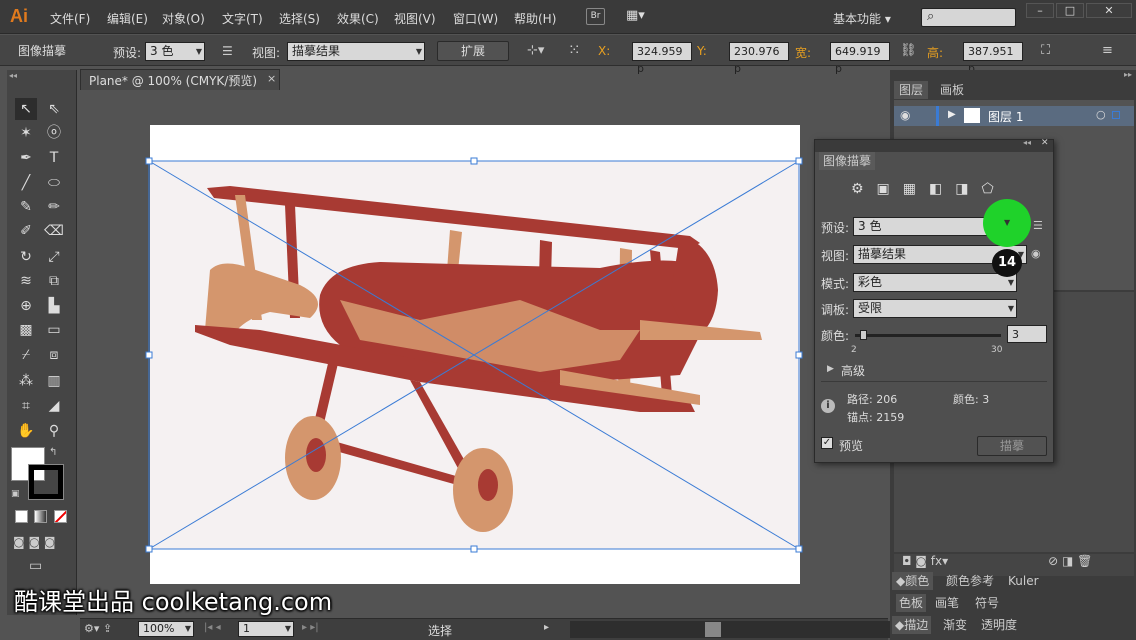 The height and width of the screenshot is (640, 1136). What do you see at coordinates (1012, 446) in the screenshot?
I see `trace-button: 描摹` at bounding box center [1012, 446].